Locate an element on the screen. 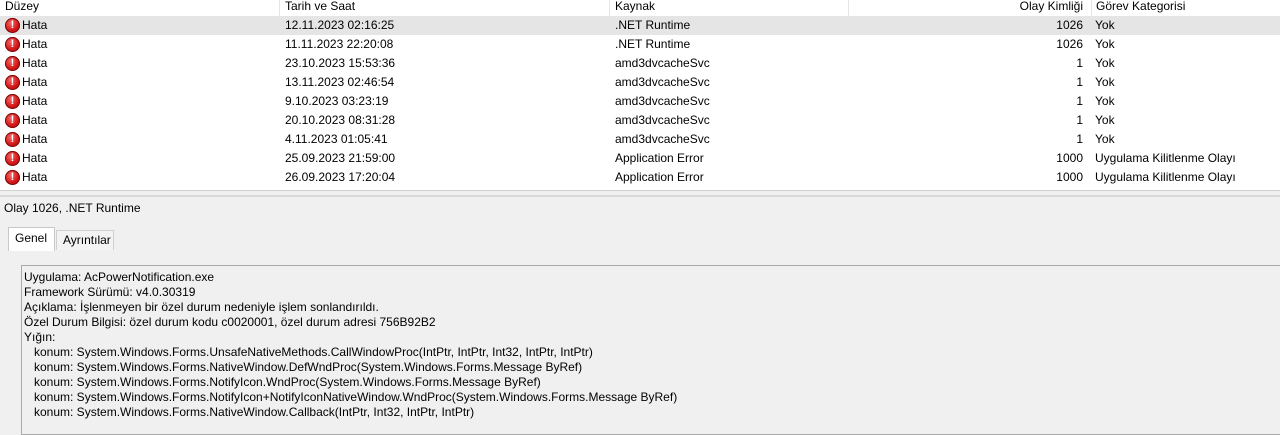  description-line: Framework Sürümü: v4.0.30319 is located at coordinates (110, 292).